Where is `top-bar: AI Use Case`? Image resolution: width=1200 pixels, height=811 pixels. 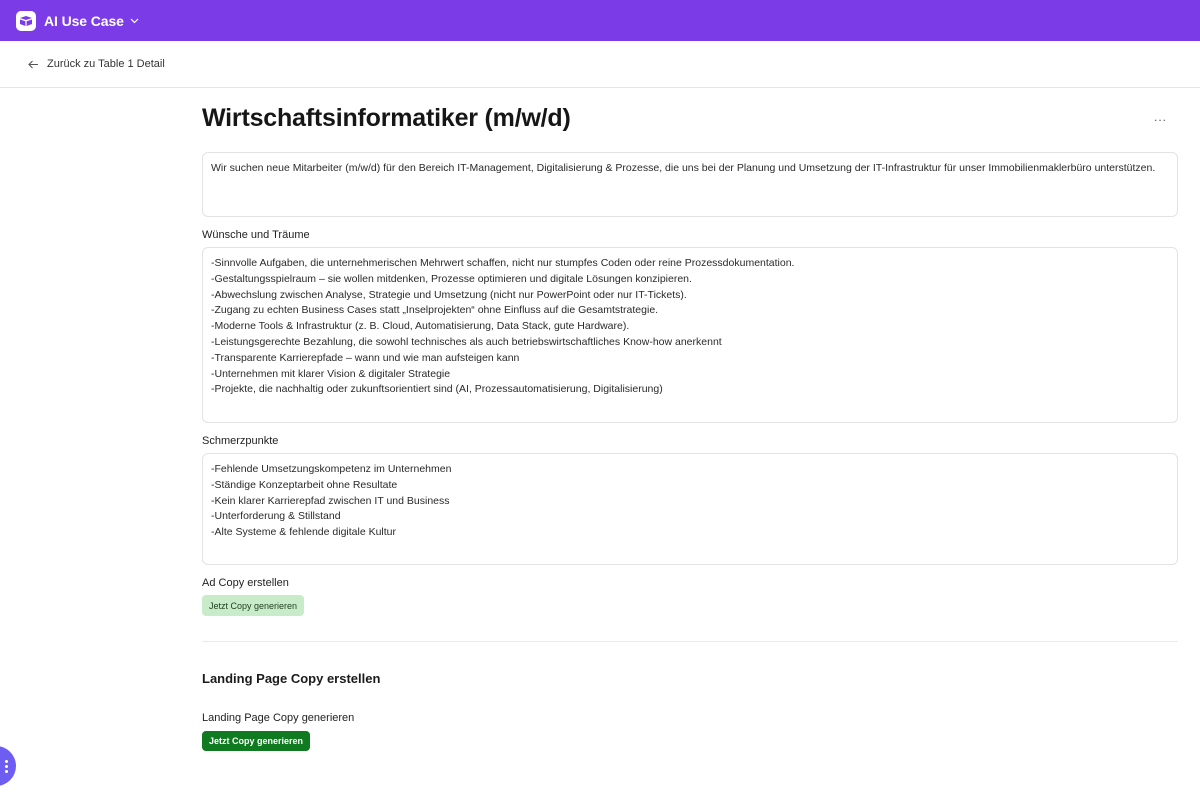
top-bar: AI Use Case is located at coordinates (600, 20).